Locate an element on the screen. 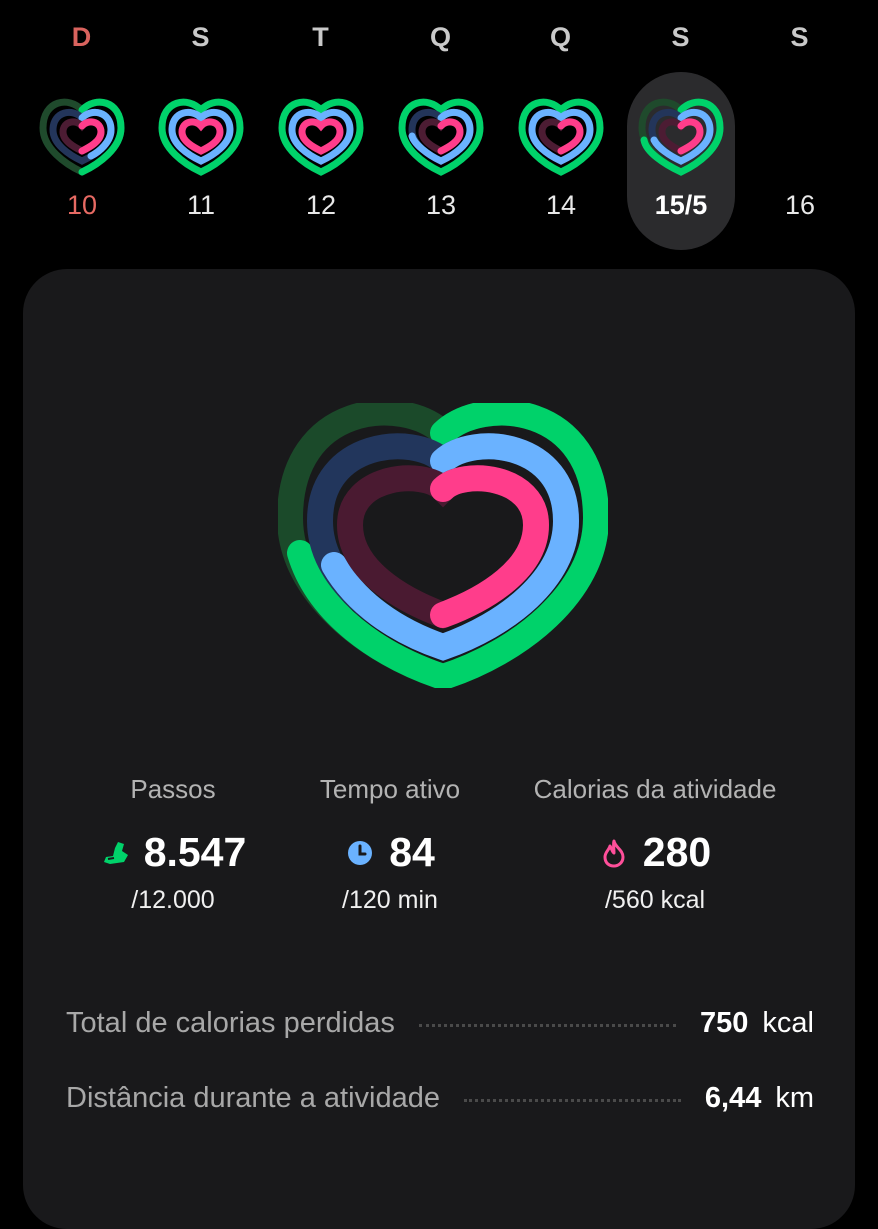 This screenshot has width=878, height=1229. steps-goal: /12.000 is located at coordinates (173, 900).